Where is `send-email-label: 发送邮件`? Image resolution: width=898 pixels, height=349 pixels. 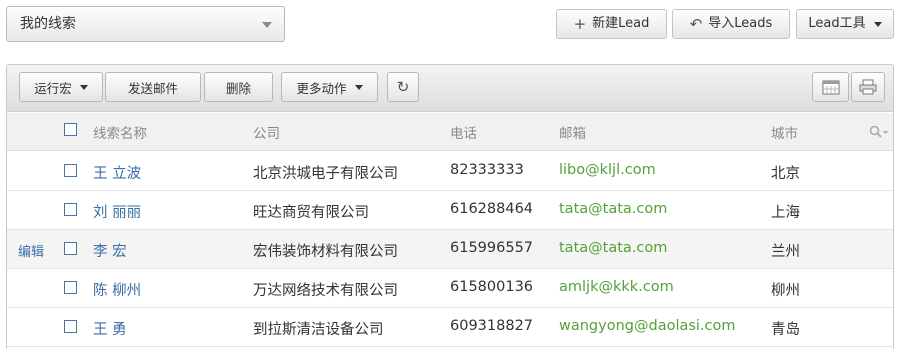 send-email-label: 发送邮件 is located at coordinates (152, 88).